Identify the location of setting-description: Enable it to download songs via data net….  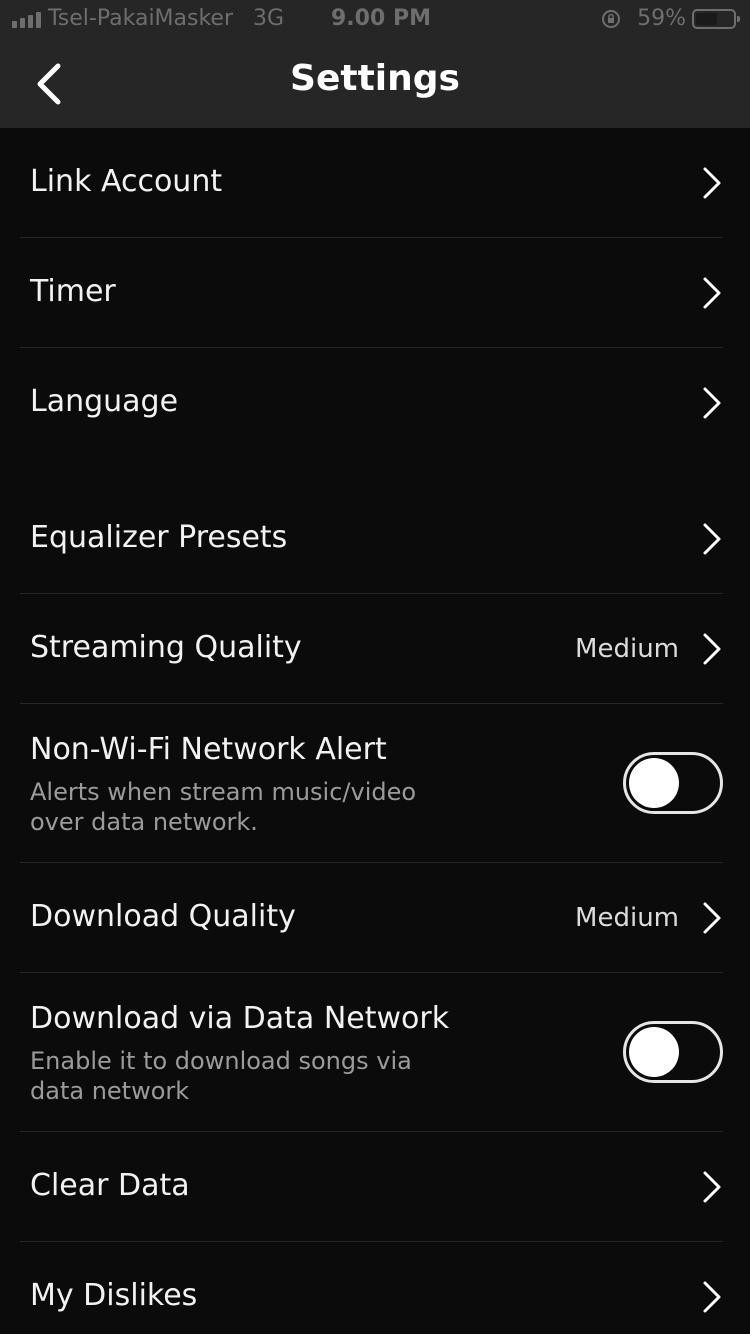
(221, 1076).